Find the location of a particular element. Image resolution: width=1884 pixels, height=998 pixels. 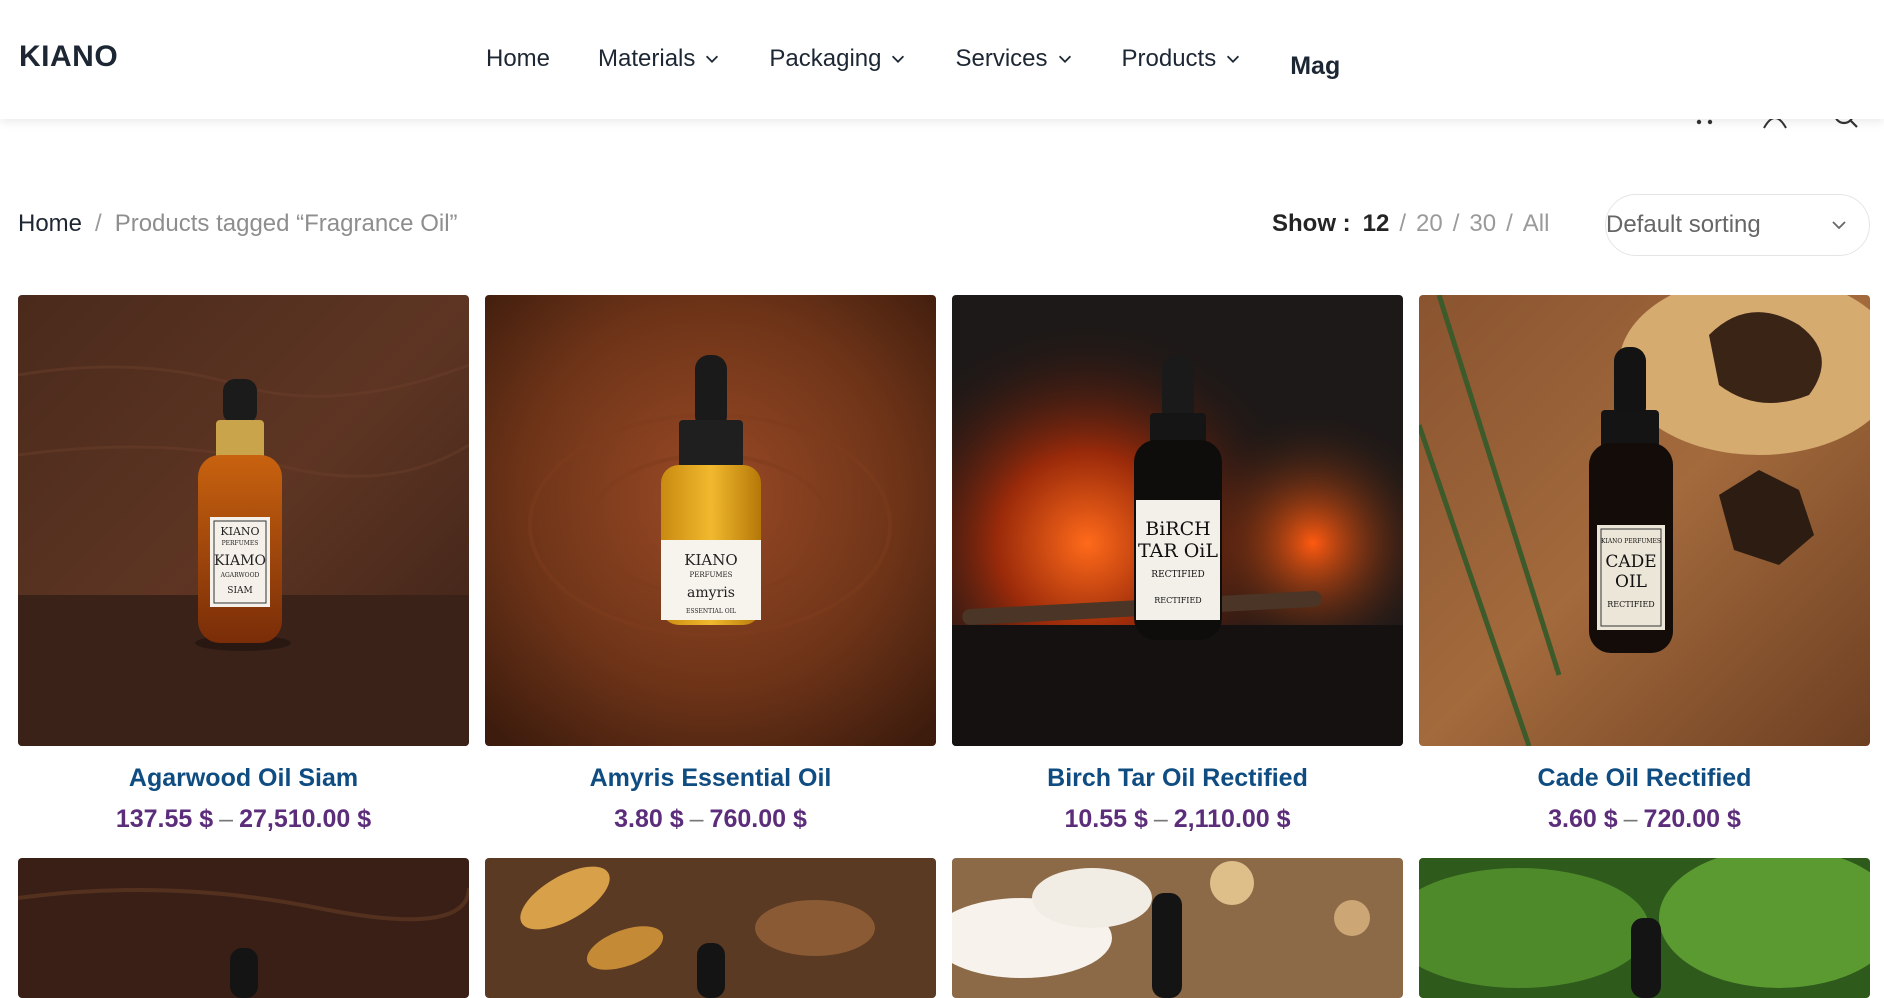

product-title: Agarwood Oil Siam is located at coordinates (243, 778).